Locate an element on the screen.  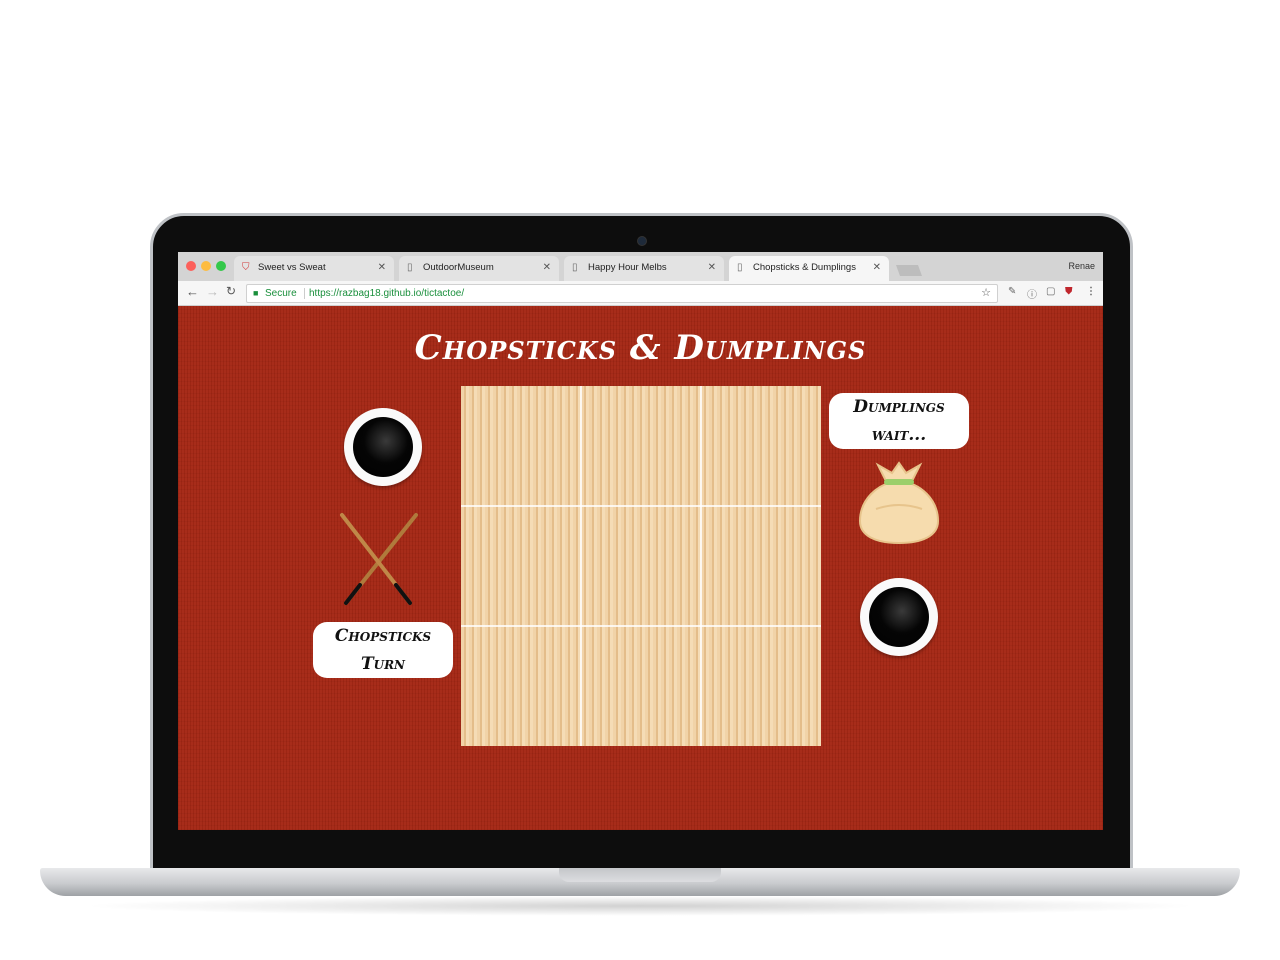
profile-name: Renae is located at coordinates (1081, 266).